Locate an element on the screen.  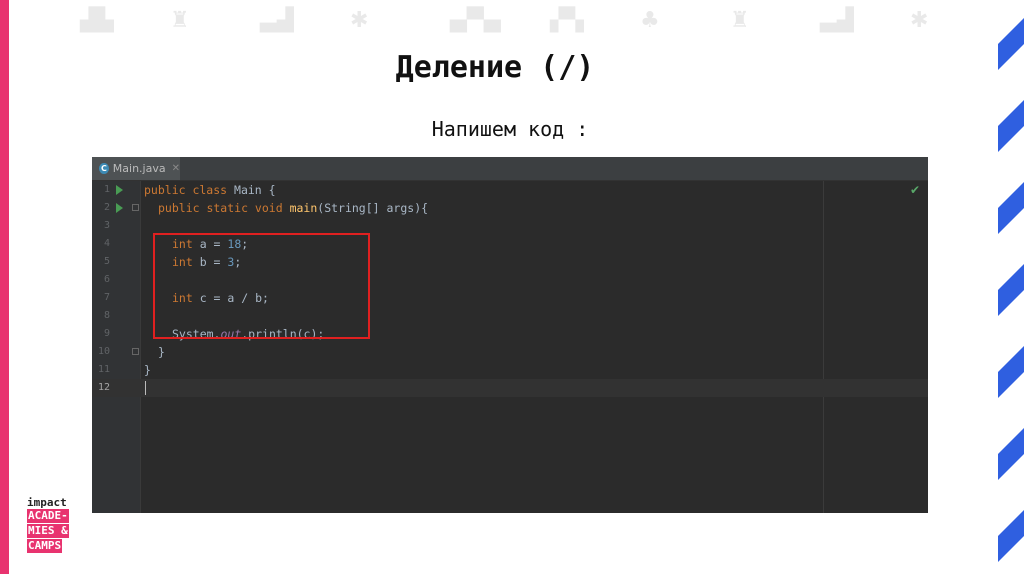
left-accent-bar is located at coordinates (4, 287).